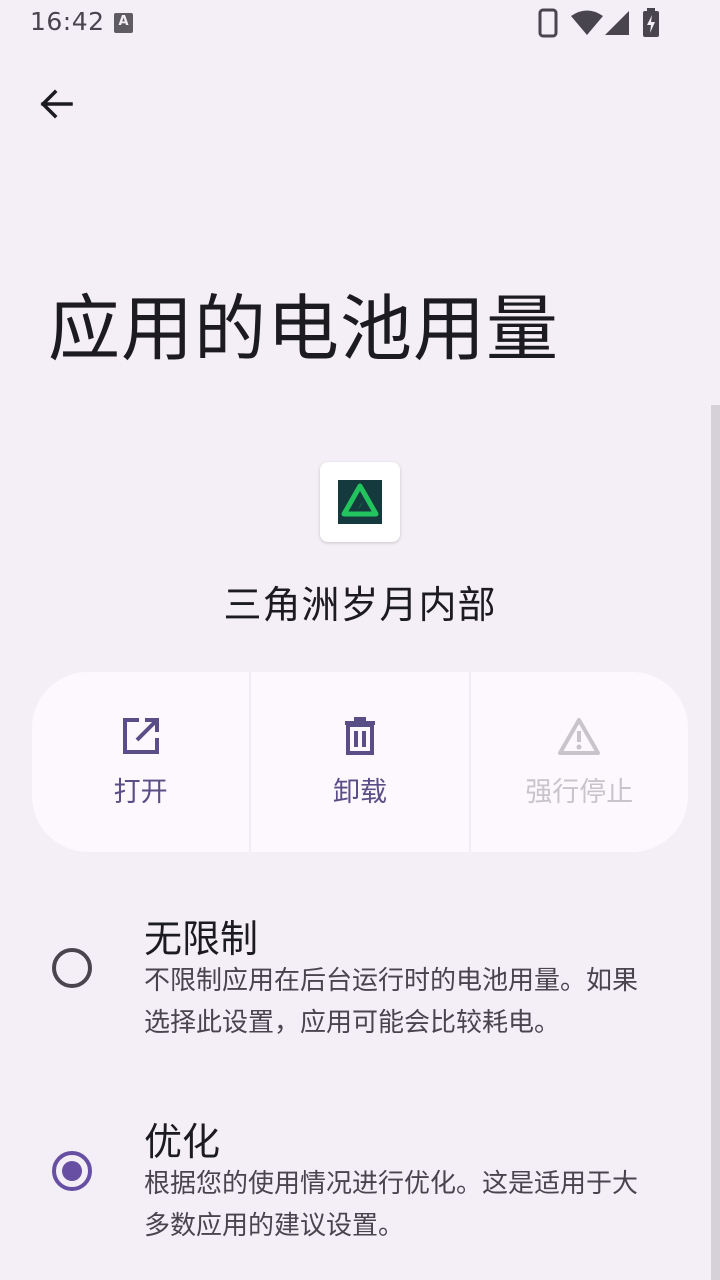  Describe the element at coordinates (67, 21) in the screenshot. I see `status-time: 16:42` at that location.